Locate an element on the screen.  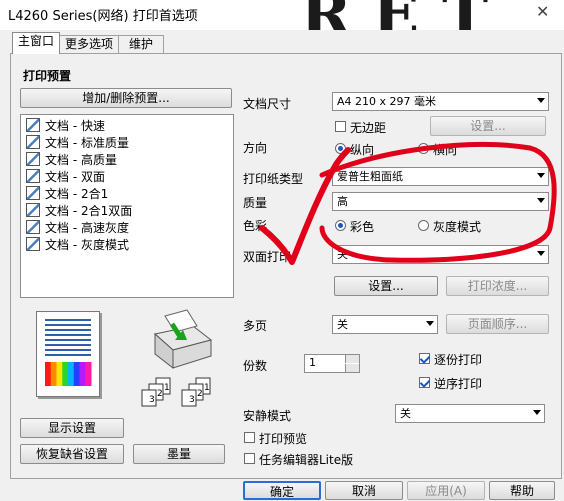
quiet-mode-label: 安静模式 is located at coordinates (267, 416).